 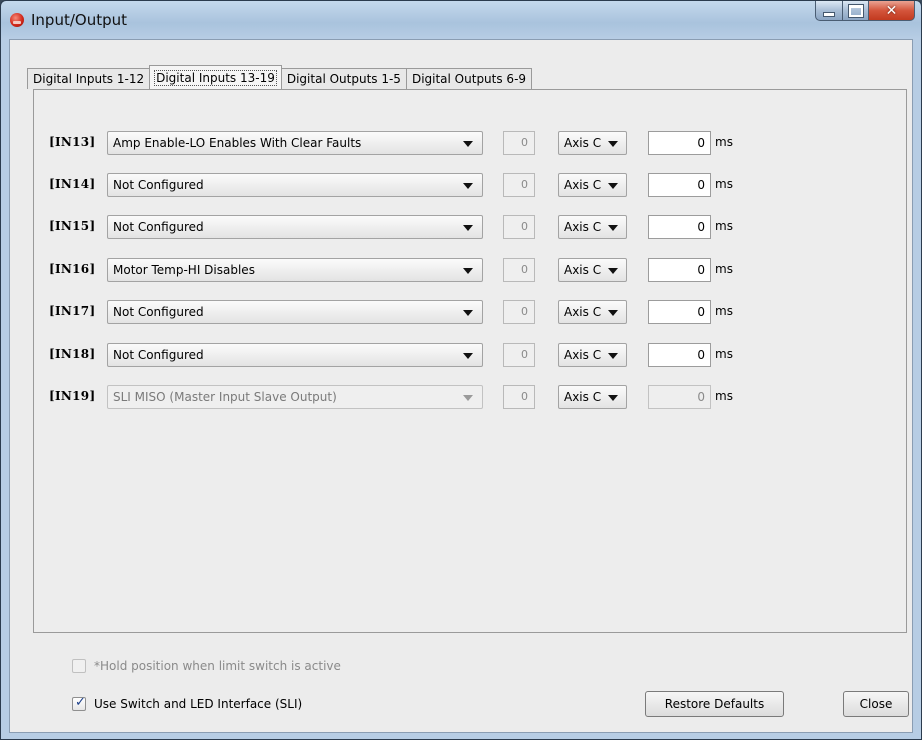 What do you see at coordinates (79, 20) in the screenshot?
I see `window-title: Input/Output` at bounding box center [79, 20].